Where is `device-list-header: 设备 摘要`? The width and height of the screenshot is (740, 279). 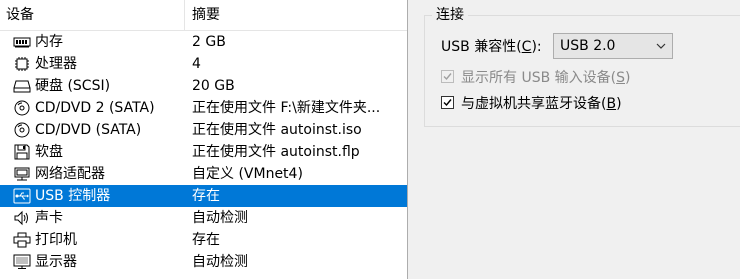 device-list-header: 设备 摘要 is located at coordinates (203, 15).